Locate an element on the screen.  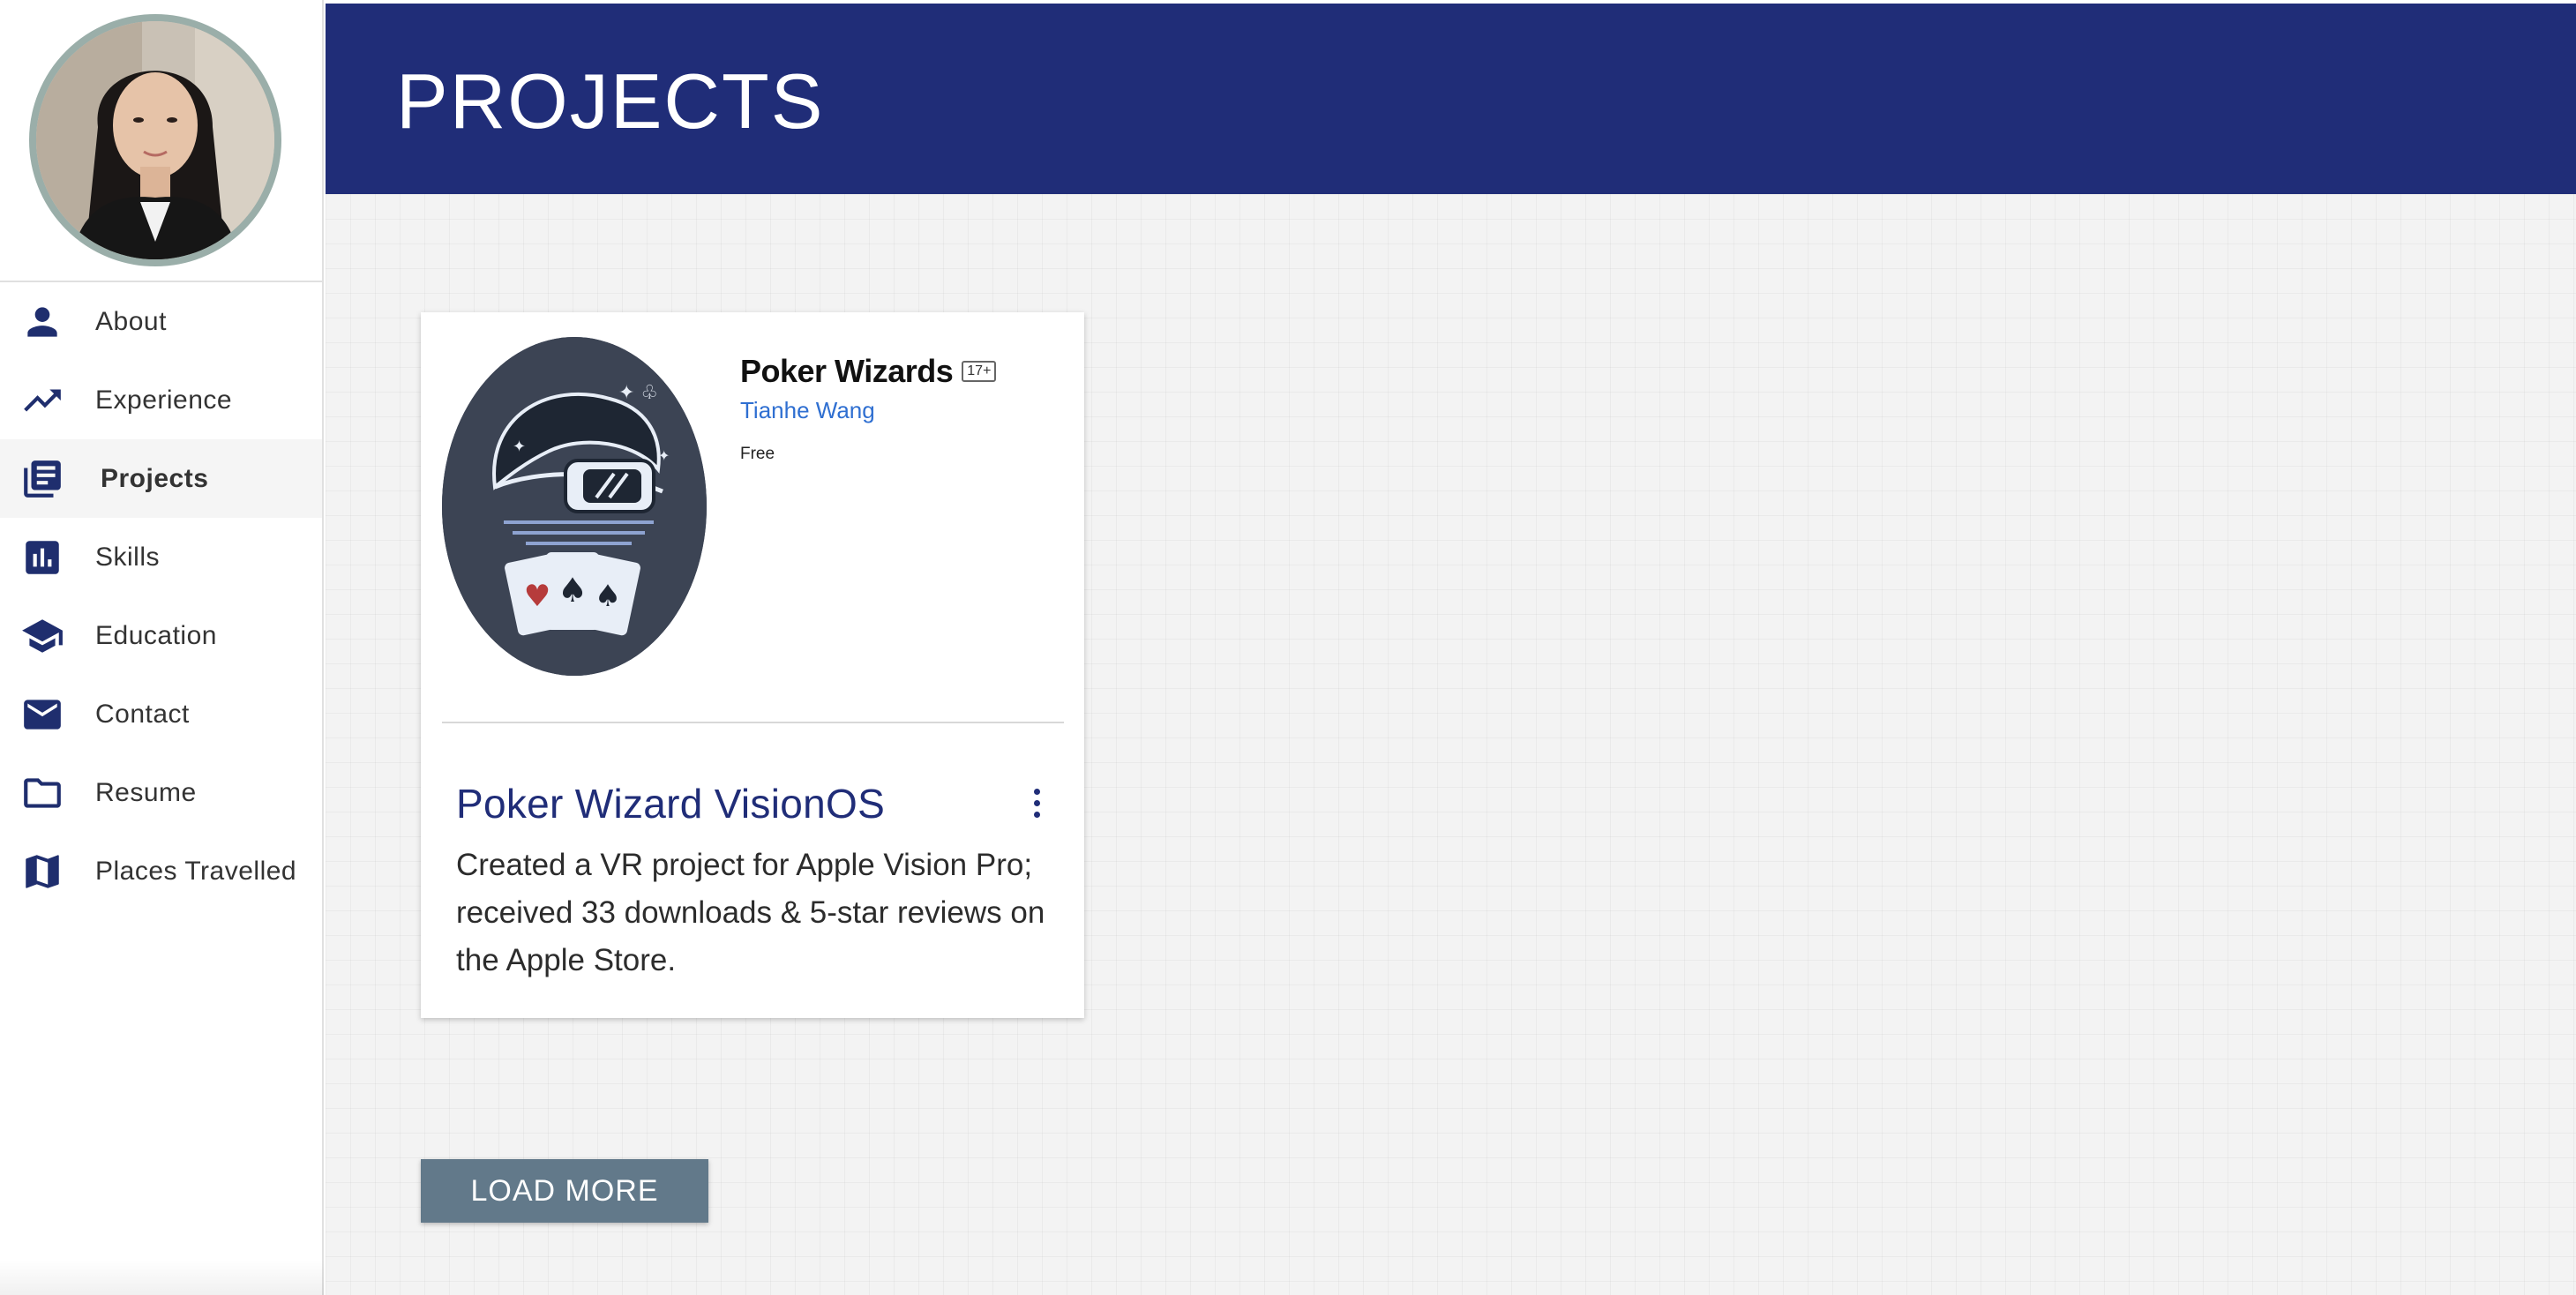
sidebar-item-label: About is located at coordinates (131, 321).